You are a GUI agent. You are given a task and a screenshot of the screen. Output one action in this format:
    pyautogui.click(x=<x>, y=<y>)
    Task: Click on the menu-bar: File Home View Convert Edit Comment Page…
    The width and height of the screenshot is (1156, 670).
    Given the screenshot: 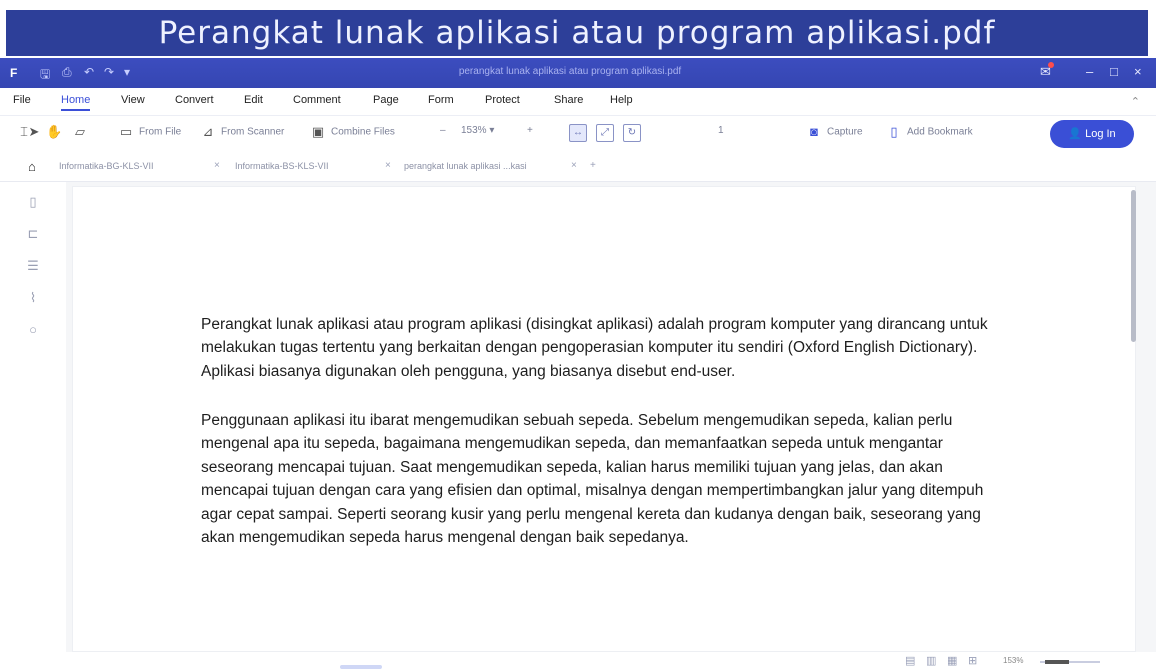 What is the action you would take?
    pyautogui.click(x=578, y=102)
    